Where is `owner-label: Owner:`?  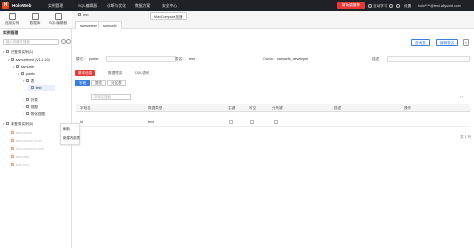
owner-label: Owner: is located at coordinates (269, 59).